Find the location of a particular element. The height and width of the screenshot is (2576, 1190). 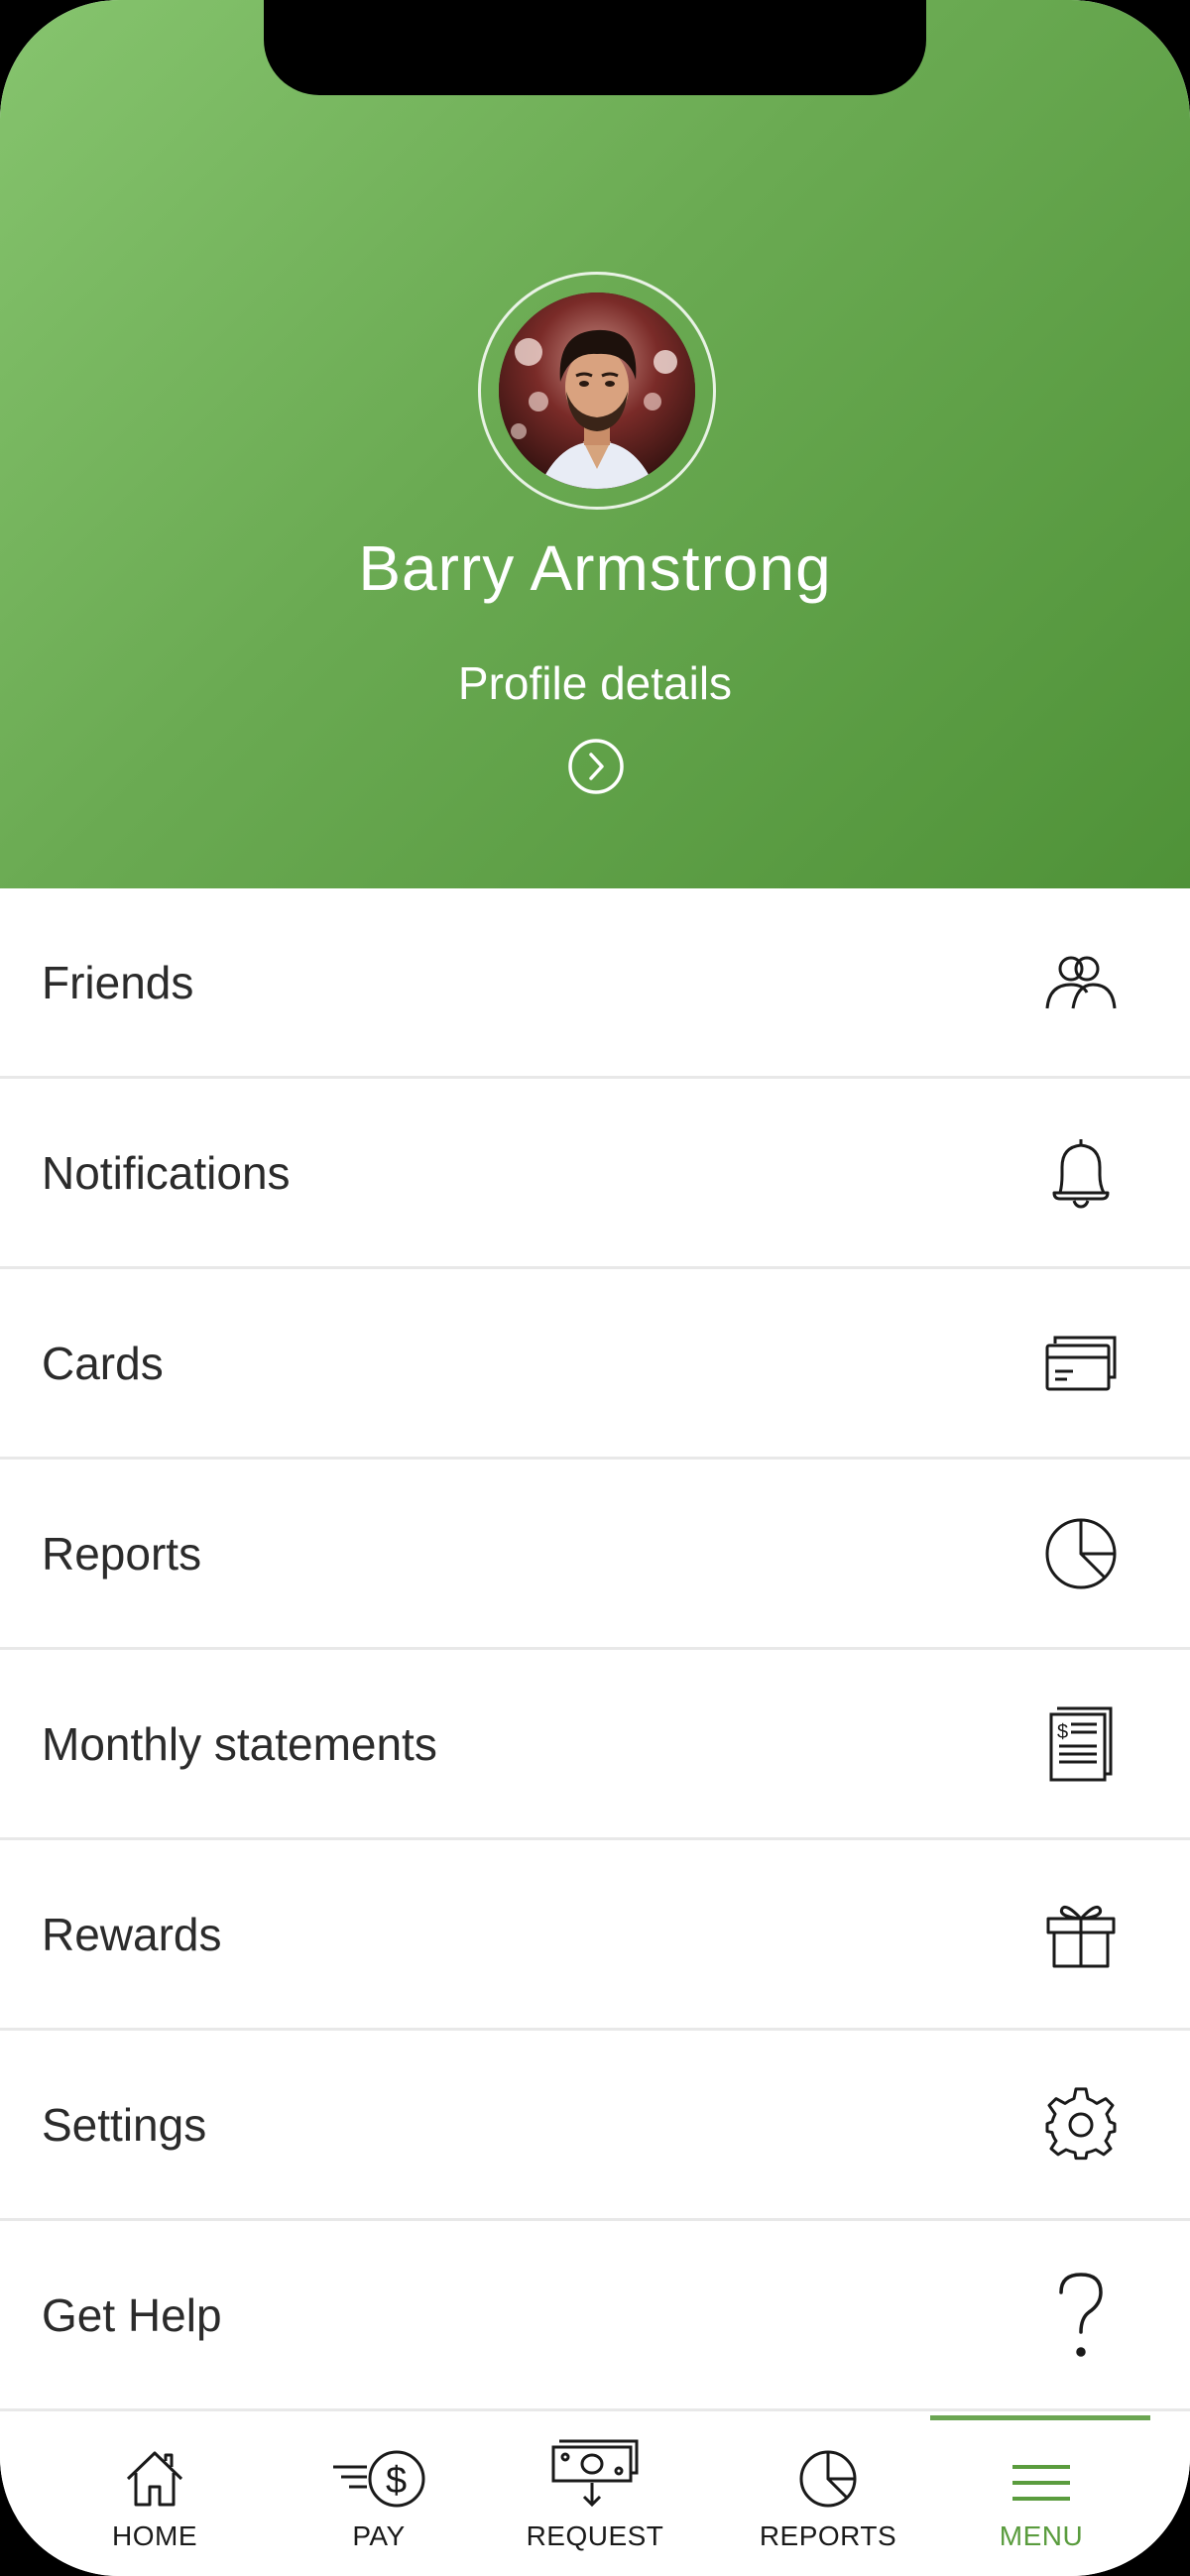

statement-icon: $ is located at coordinates (1081, 1744).